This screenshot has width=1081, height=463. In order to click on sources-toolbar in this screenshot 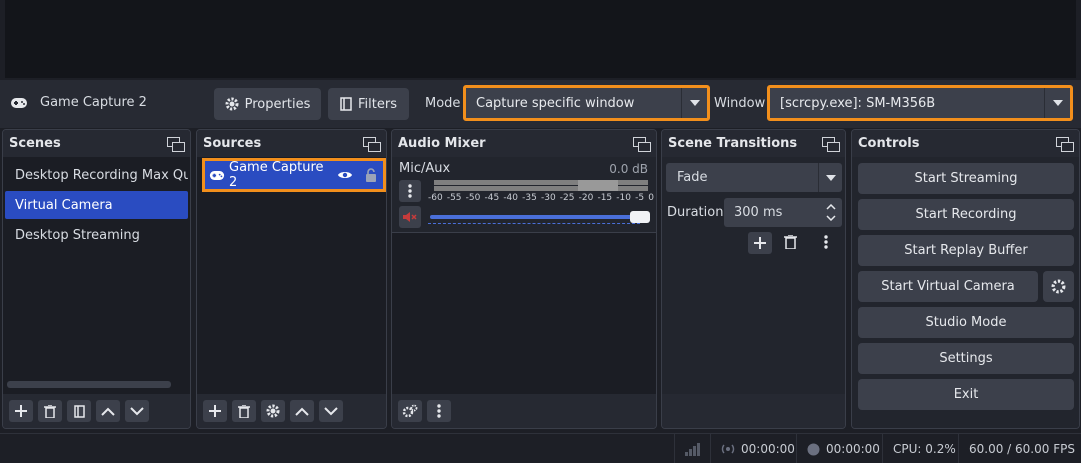, I will do `click(291, 411)`.